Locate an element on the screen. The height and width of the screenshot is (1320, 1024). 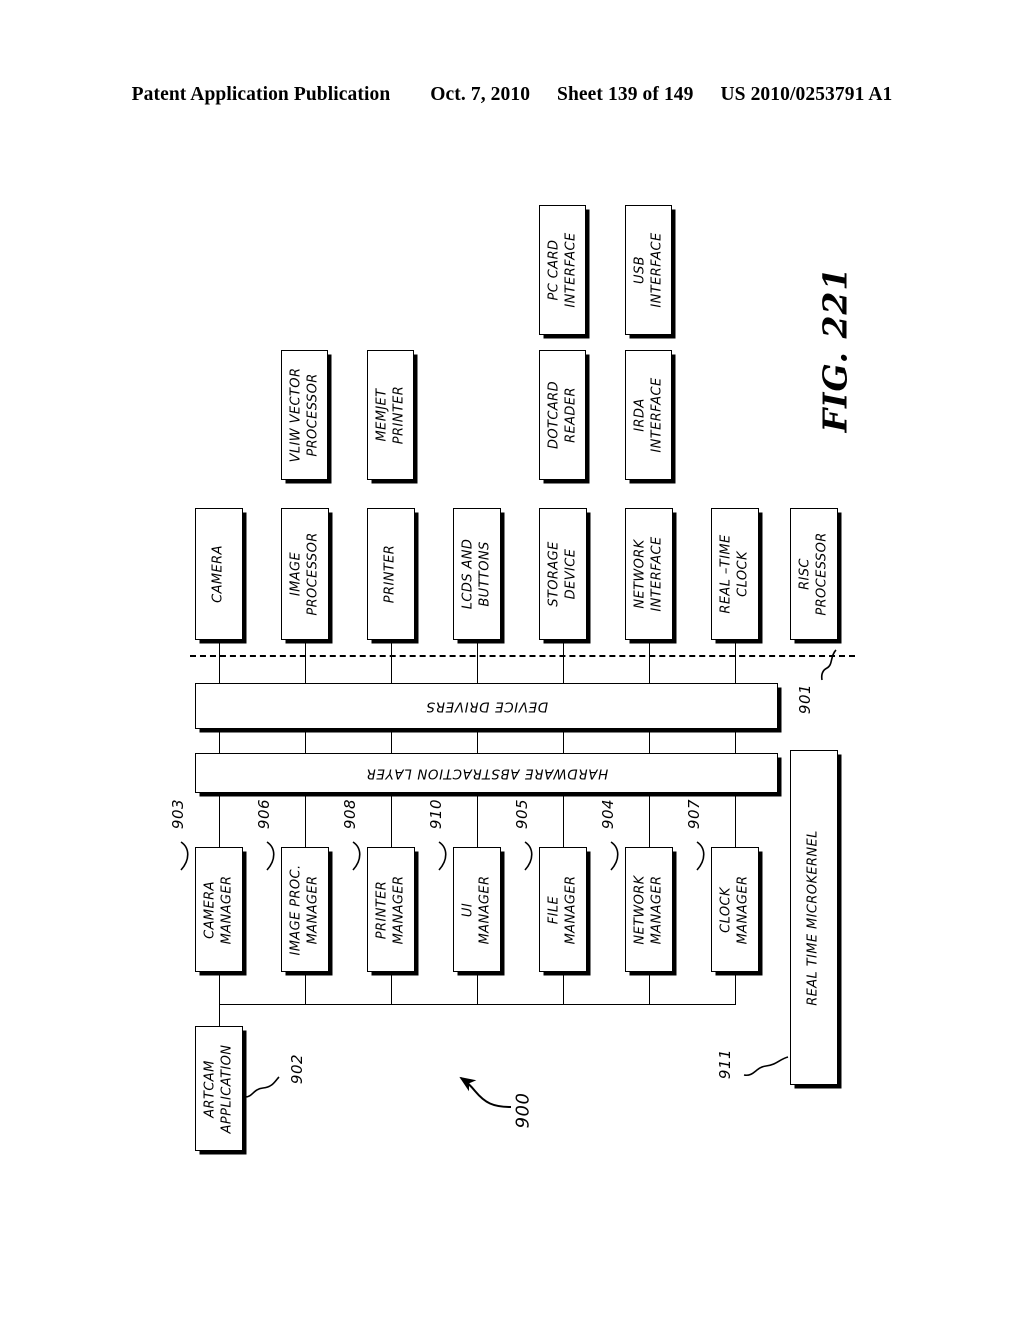
connector-lcds-and-buttons is located at coordinates (477, 661).